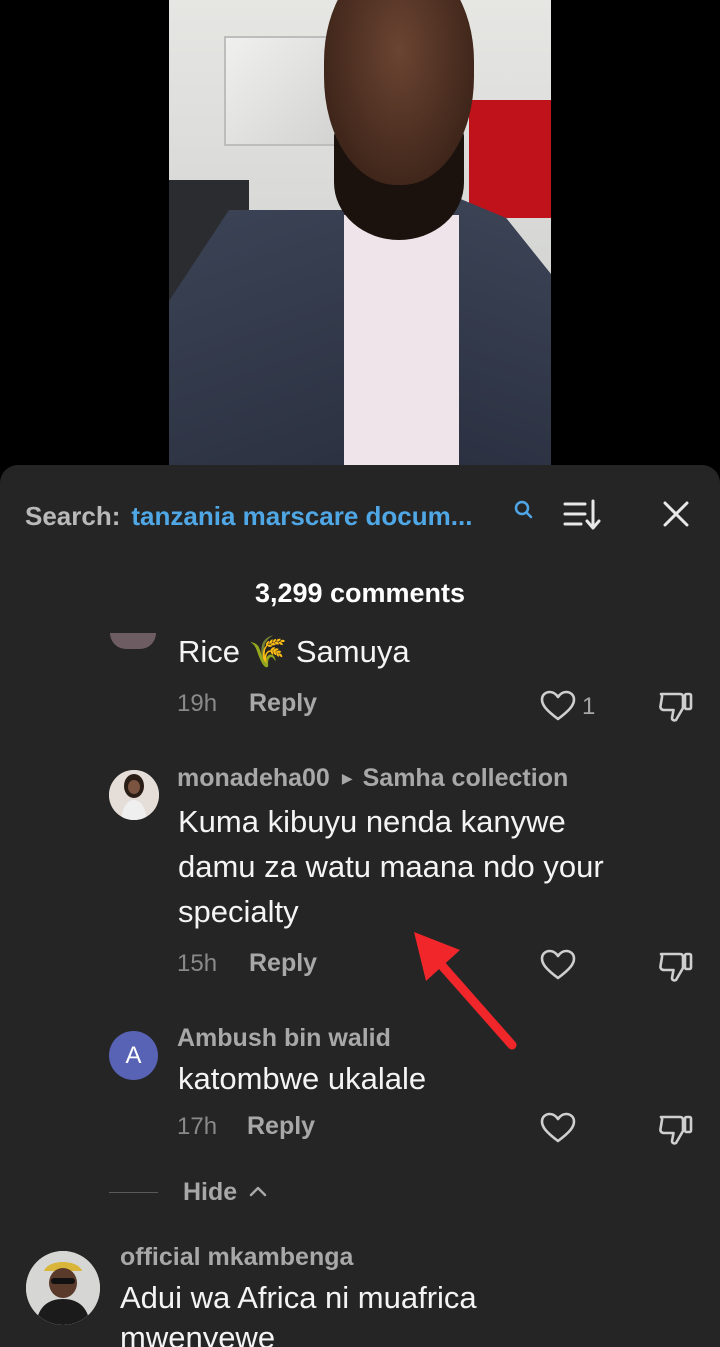 This screenshot has height=1347, width=720. What do you see at coordinates (197, 1126) in the screenshot?
I see `comment-time: 17h` at bounding box center [197, 1126].